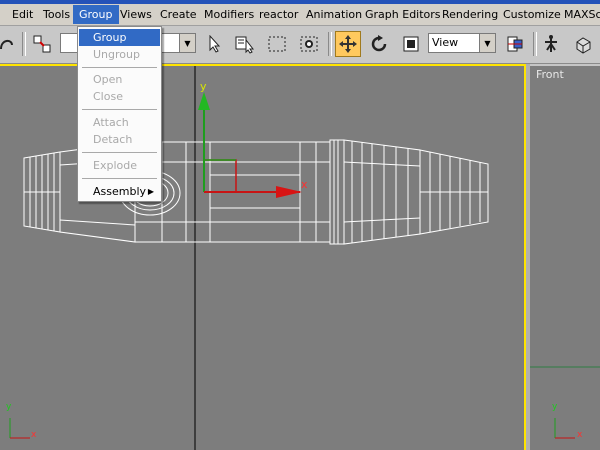  What do you see at coordinates (108, 79) in the screenshot?
I see `menu-item-open: Open` at bounding box center [108, 79].